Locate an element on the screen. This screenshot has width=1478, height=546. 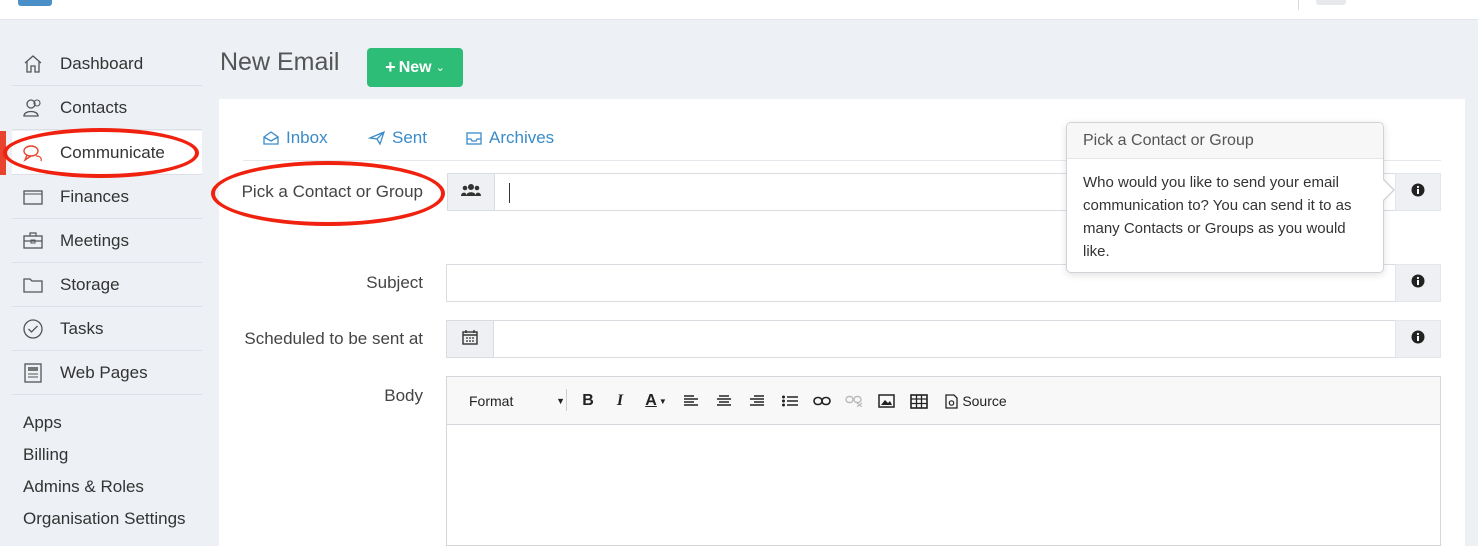
bullet-list-icon is located at coordinates (790, 401).